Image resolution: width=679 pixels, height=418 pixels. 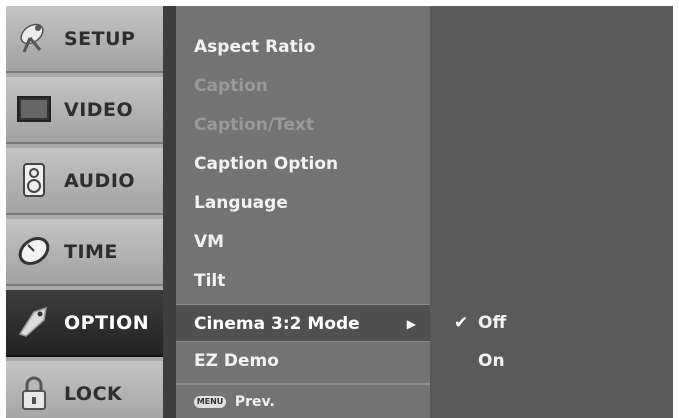 I want to click on menu-item-ez-demo: EZ Demo, so click(x=303, y=361).